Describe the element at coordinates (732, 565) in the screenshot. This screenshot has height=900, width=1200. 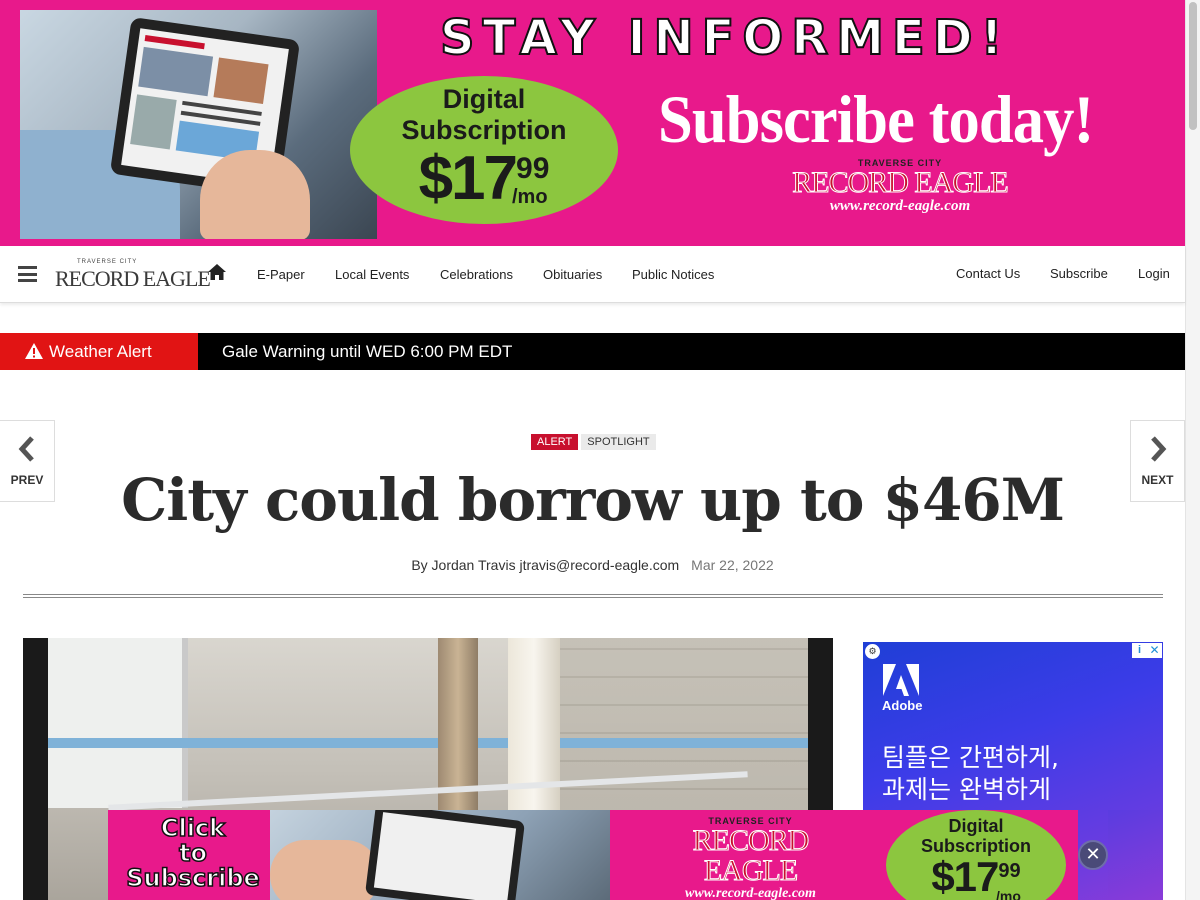
I see `article-date: Mar 22, 2022` at that location.